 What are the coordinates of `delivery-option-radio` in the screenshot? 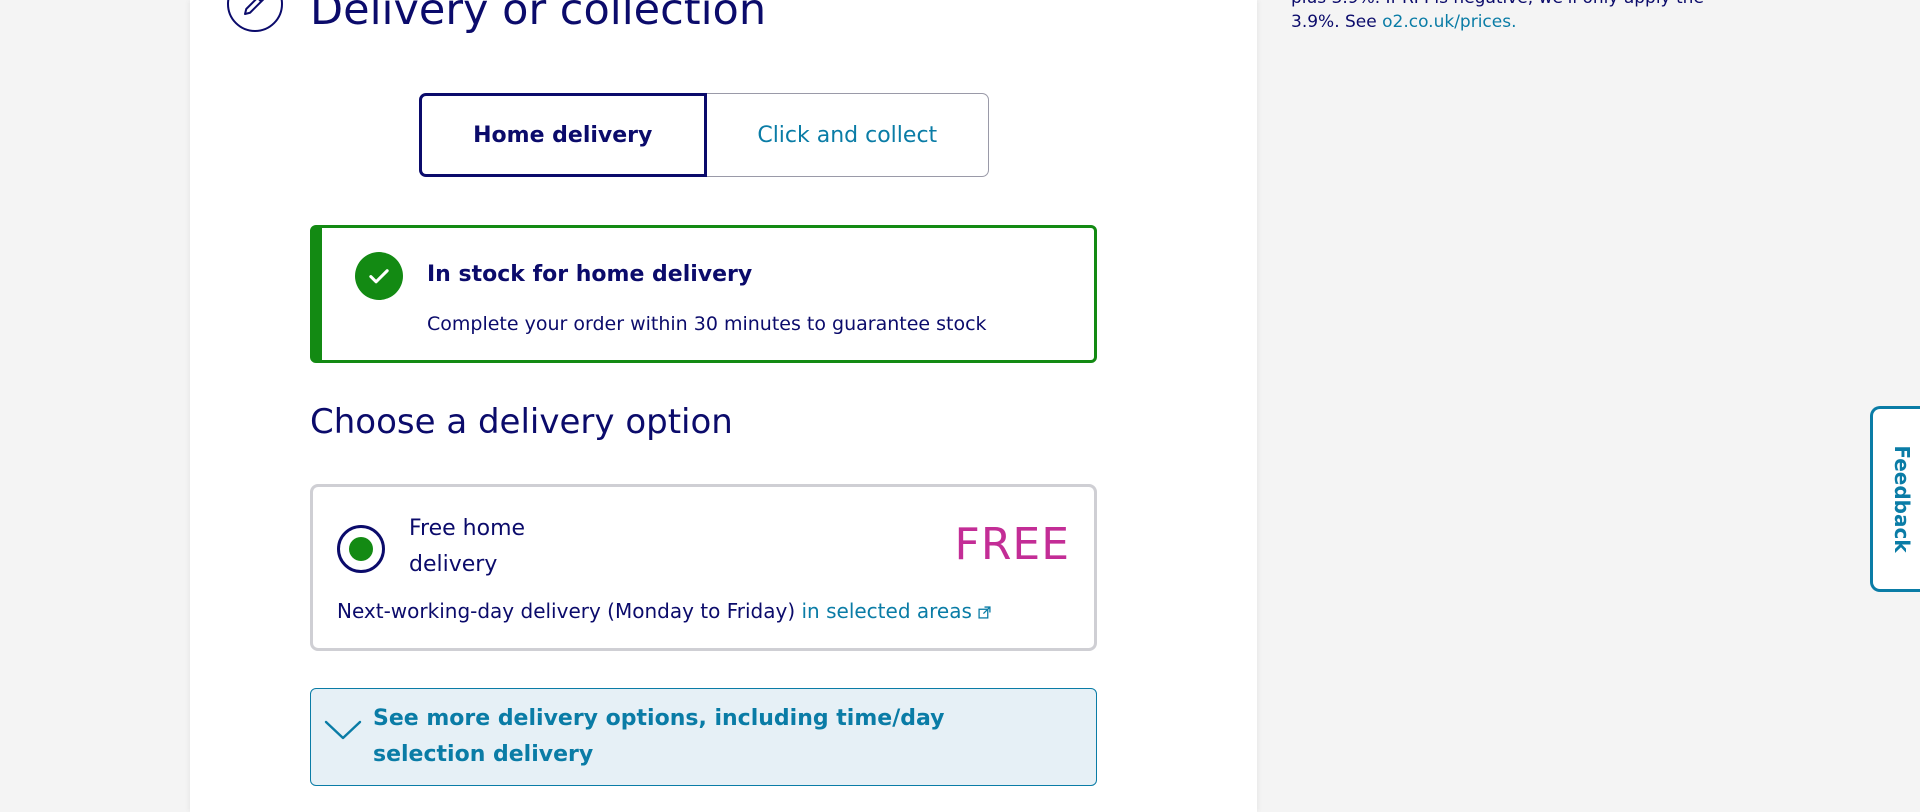 It's located at (361, 549).